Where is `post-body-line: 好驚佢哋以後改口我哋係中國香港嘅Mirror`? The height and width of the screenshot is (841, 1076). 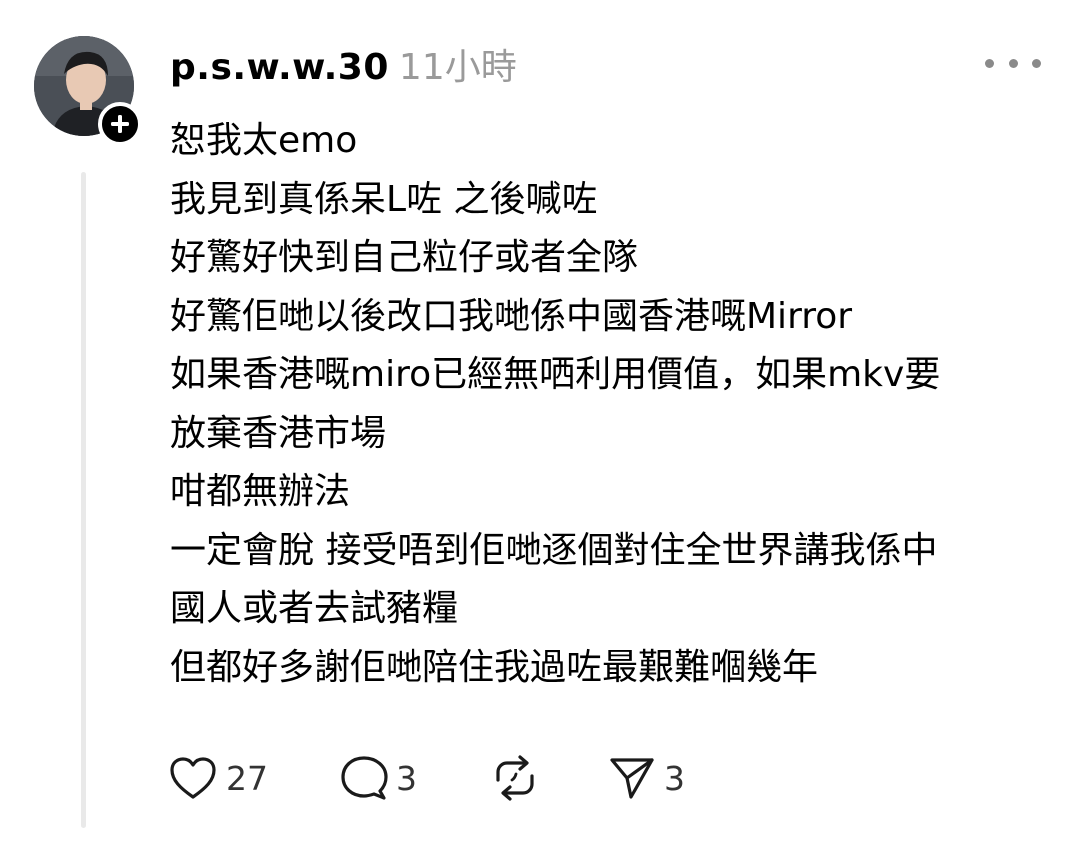 post-body-line: 好驚佢哋以後改口我哋係中國香港嘅Mirror is located at coordinates (511, 316).